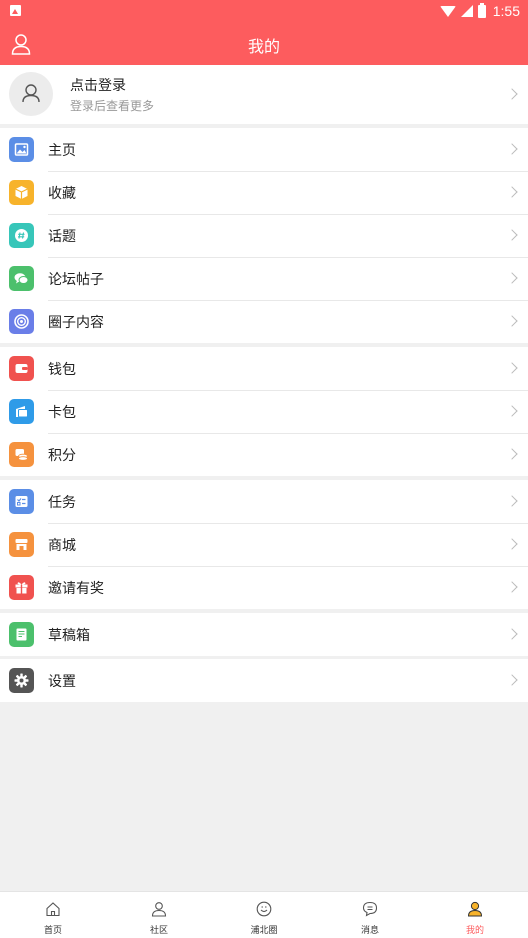 The image size is (528, 938). What do you see at coordinates (466, 11) in the screenshot?
I see `signal-icon` at bounding box center [466, 11].